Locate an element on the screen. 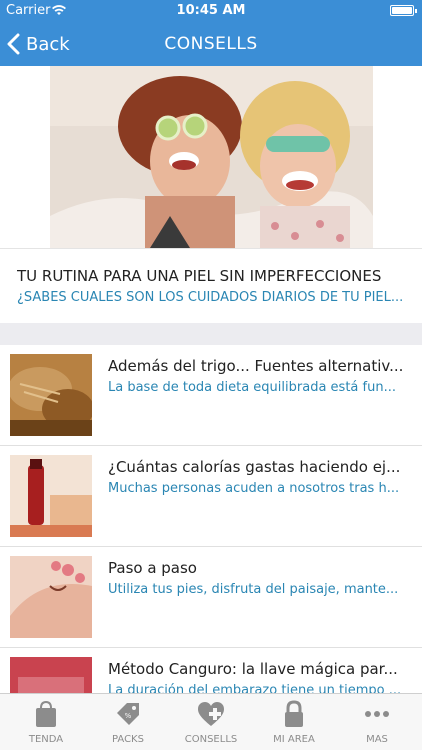 This screenshot has height=751, width=422. feet-photo is located at coordinates (51, 597).